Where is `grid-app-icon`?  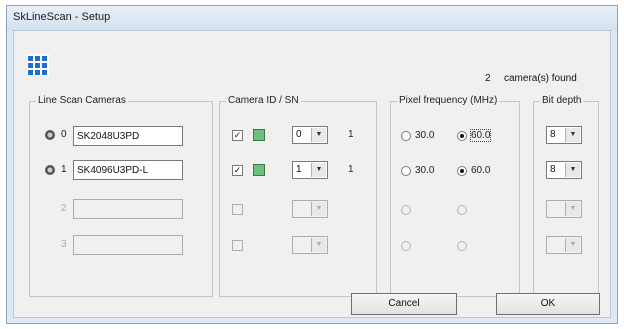 grid-app-icon is located at coordinates (38, 65).